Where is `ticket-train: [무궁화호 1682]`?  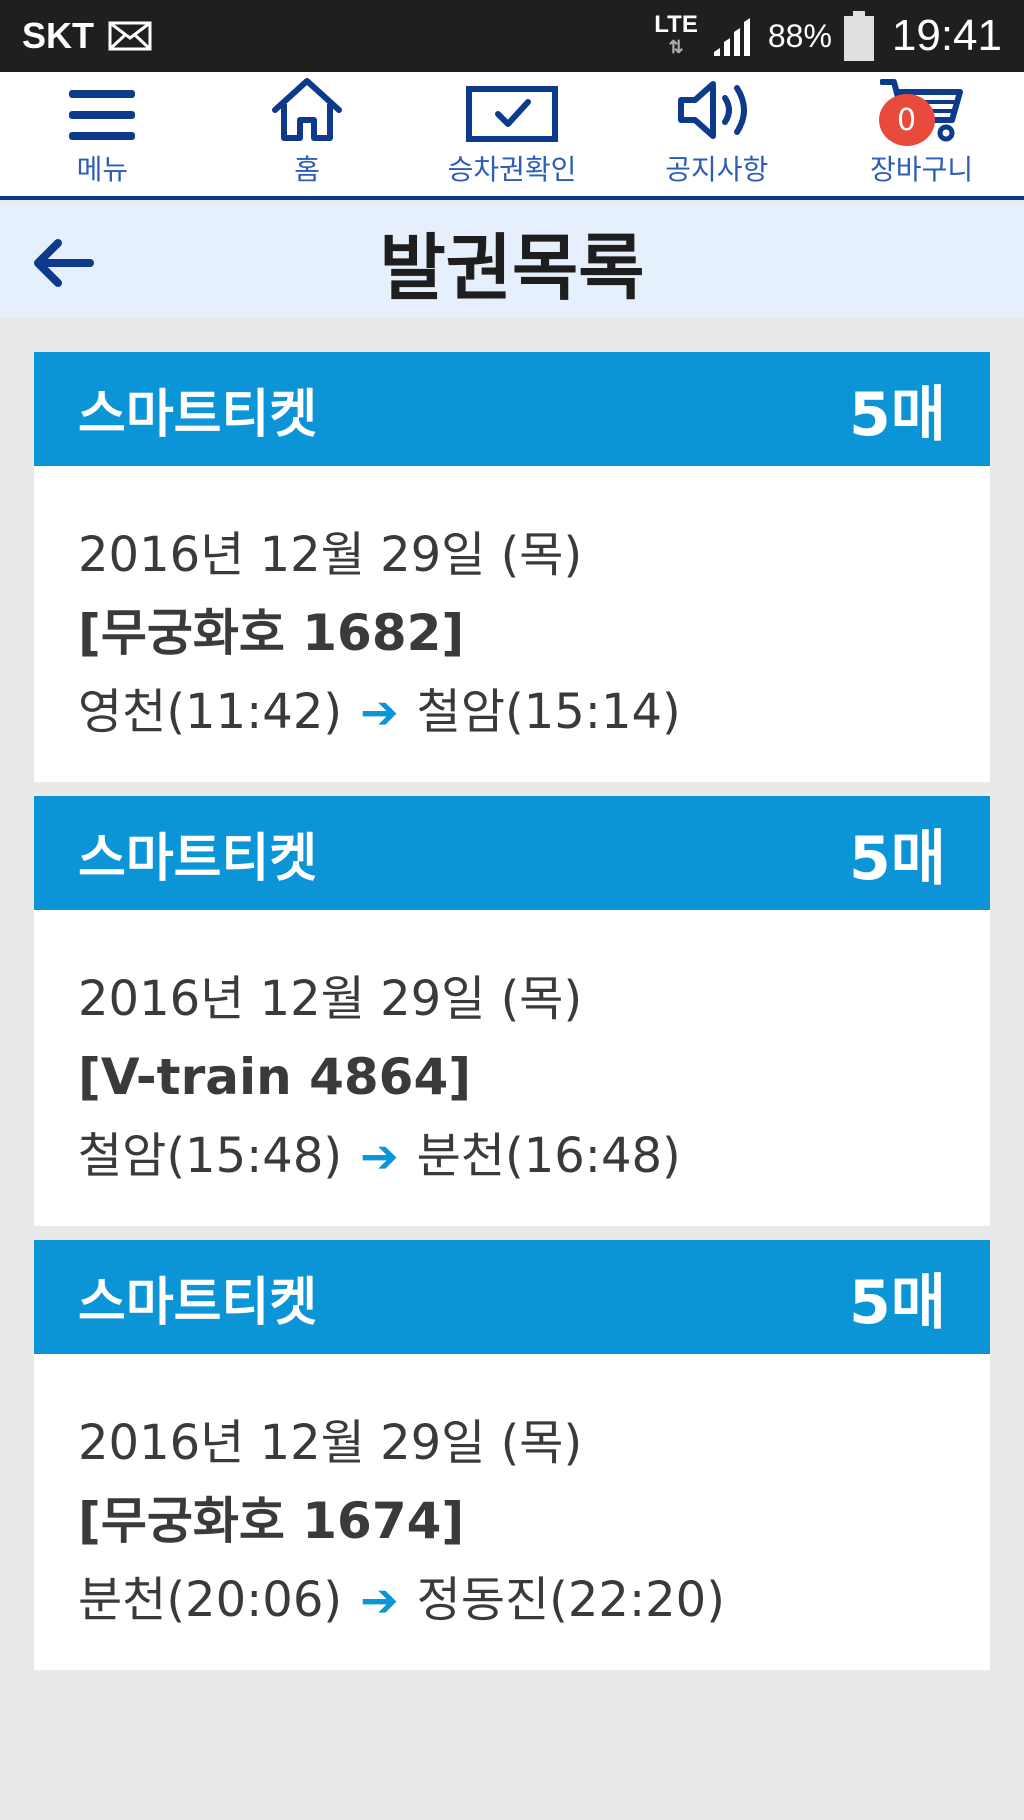 ticket-train: [무궁화호 1682] is located at coordinates (271, 633).